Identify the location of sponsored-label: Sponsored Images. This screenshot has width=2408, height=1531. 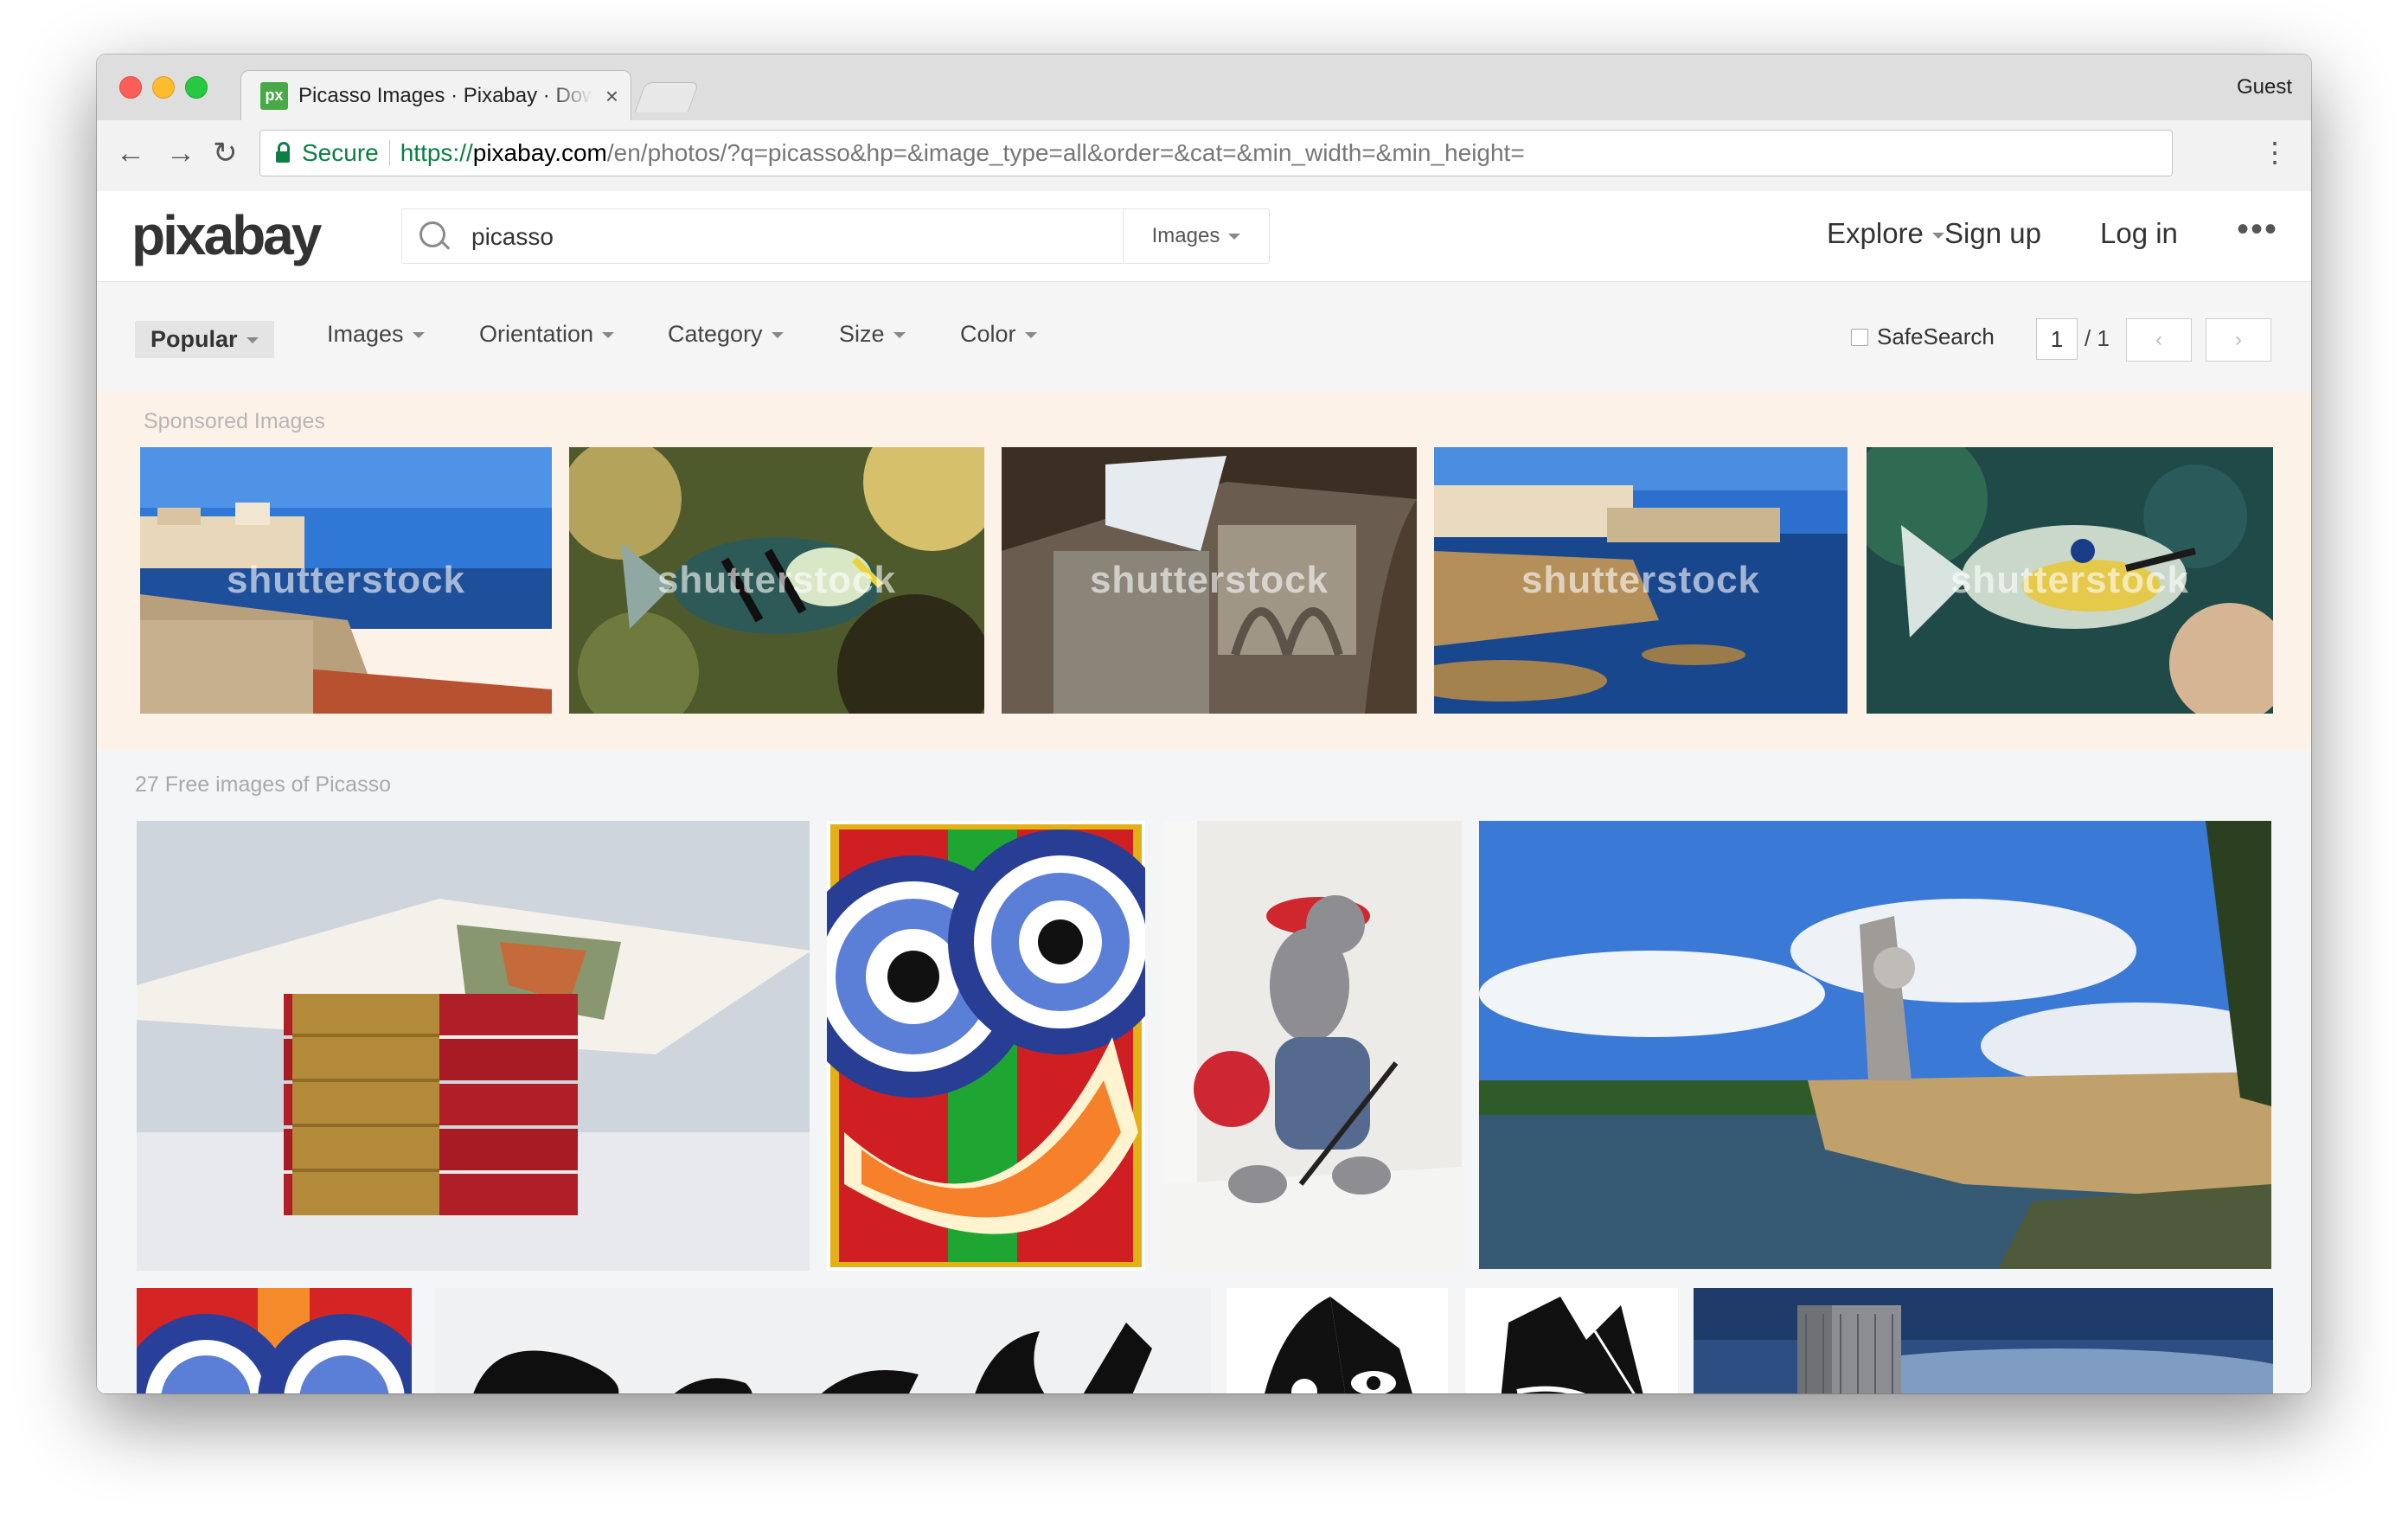
(235, 421).